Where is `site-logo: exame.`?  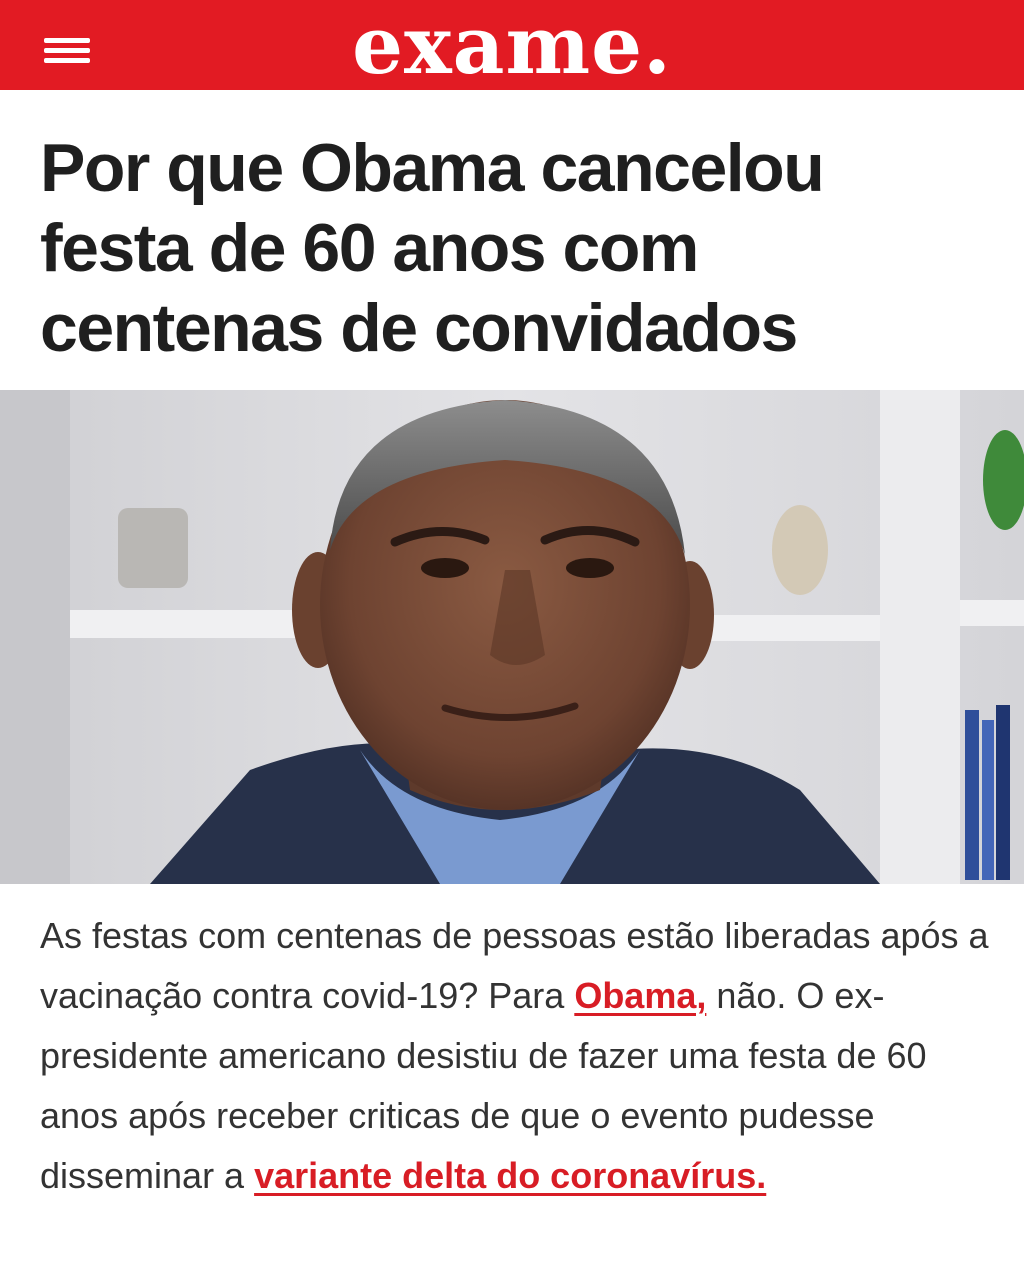
site-logo: exame. is located at coordinates (512, 45).